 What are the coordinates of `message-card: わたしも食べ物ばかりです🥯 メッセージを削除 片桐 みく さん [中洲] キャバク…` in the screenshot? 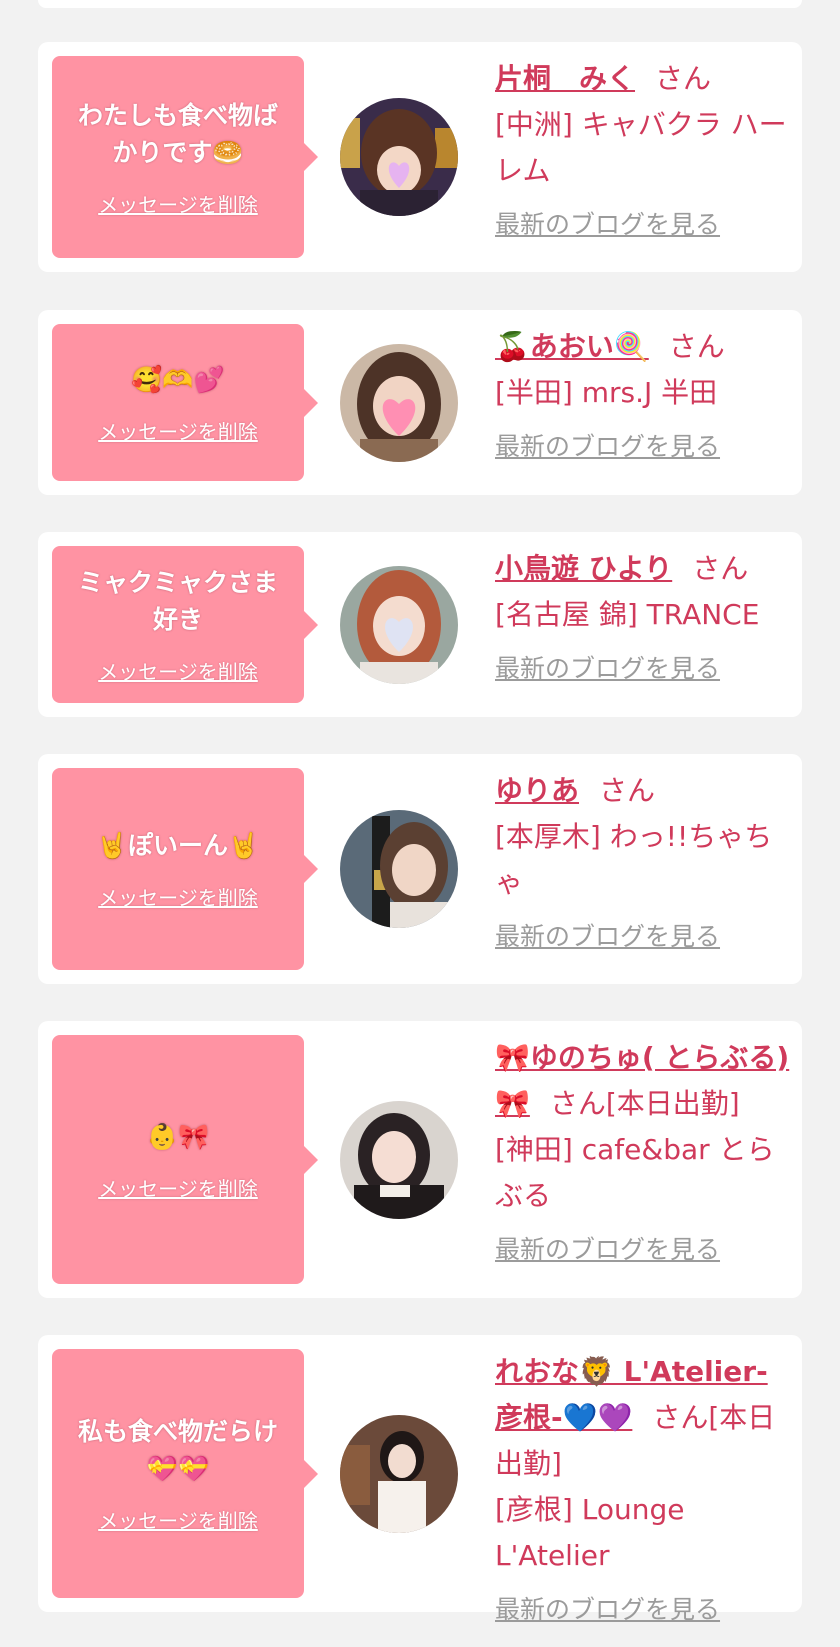 It's located at (420, 157).